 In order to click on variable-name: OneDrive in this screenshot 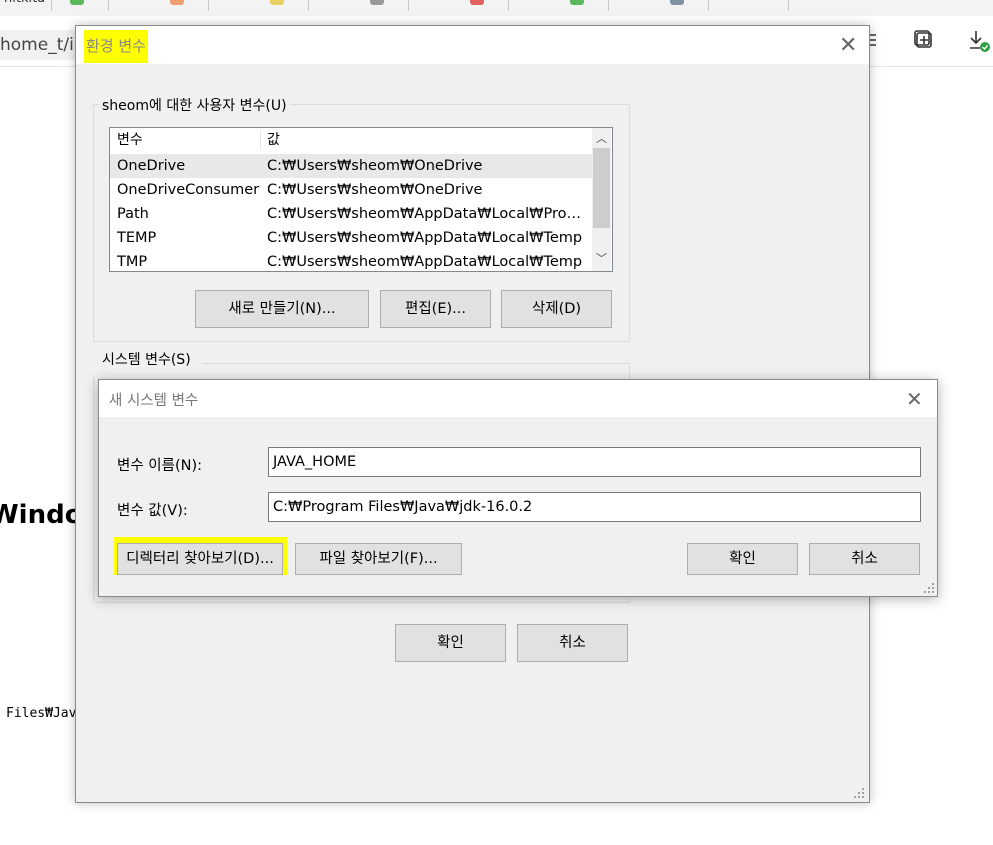, I will do `click(151, 166)`.